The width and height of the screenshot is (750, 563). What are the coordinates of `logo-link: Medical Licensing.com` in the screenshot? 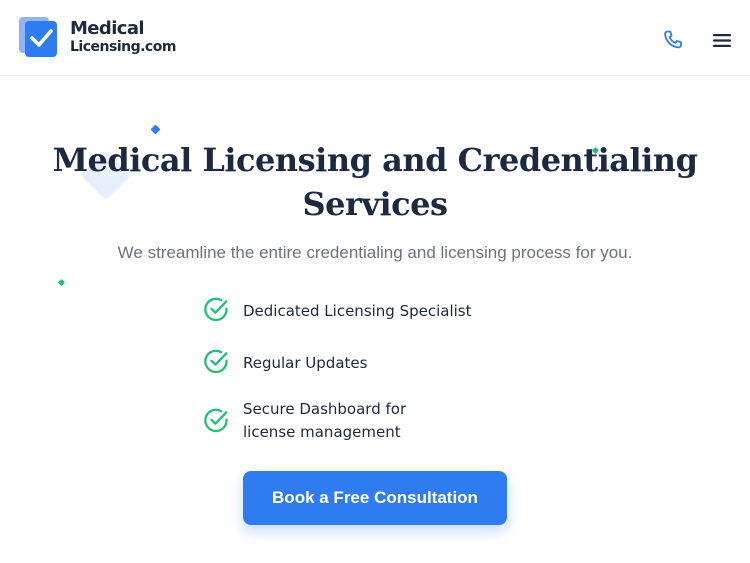 It's located at (97, 37).